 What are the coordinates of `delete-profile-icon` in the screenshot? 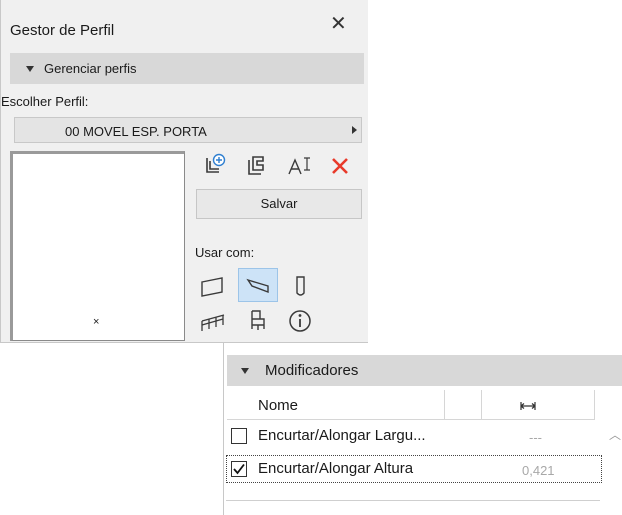 It's located at (340, 166).